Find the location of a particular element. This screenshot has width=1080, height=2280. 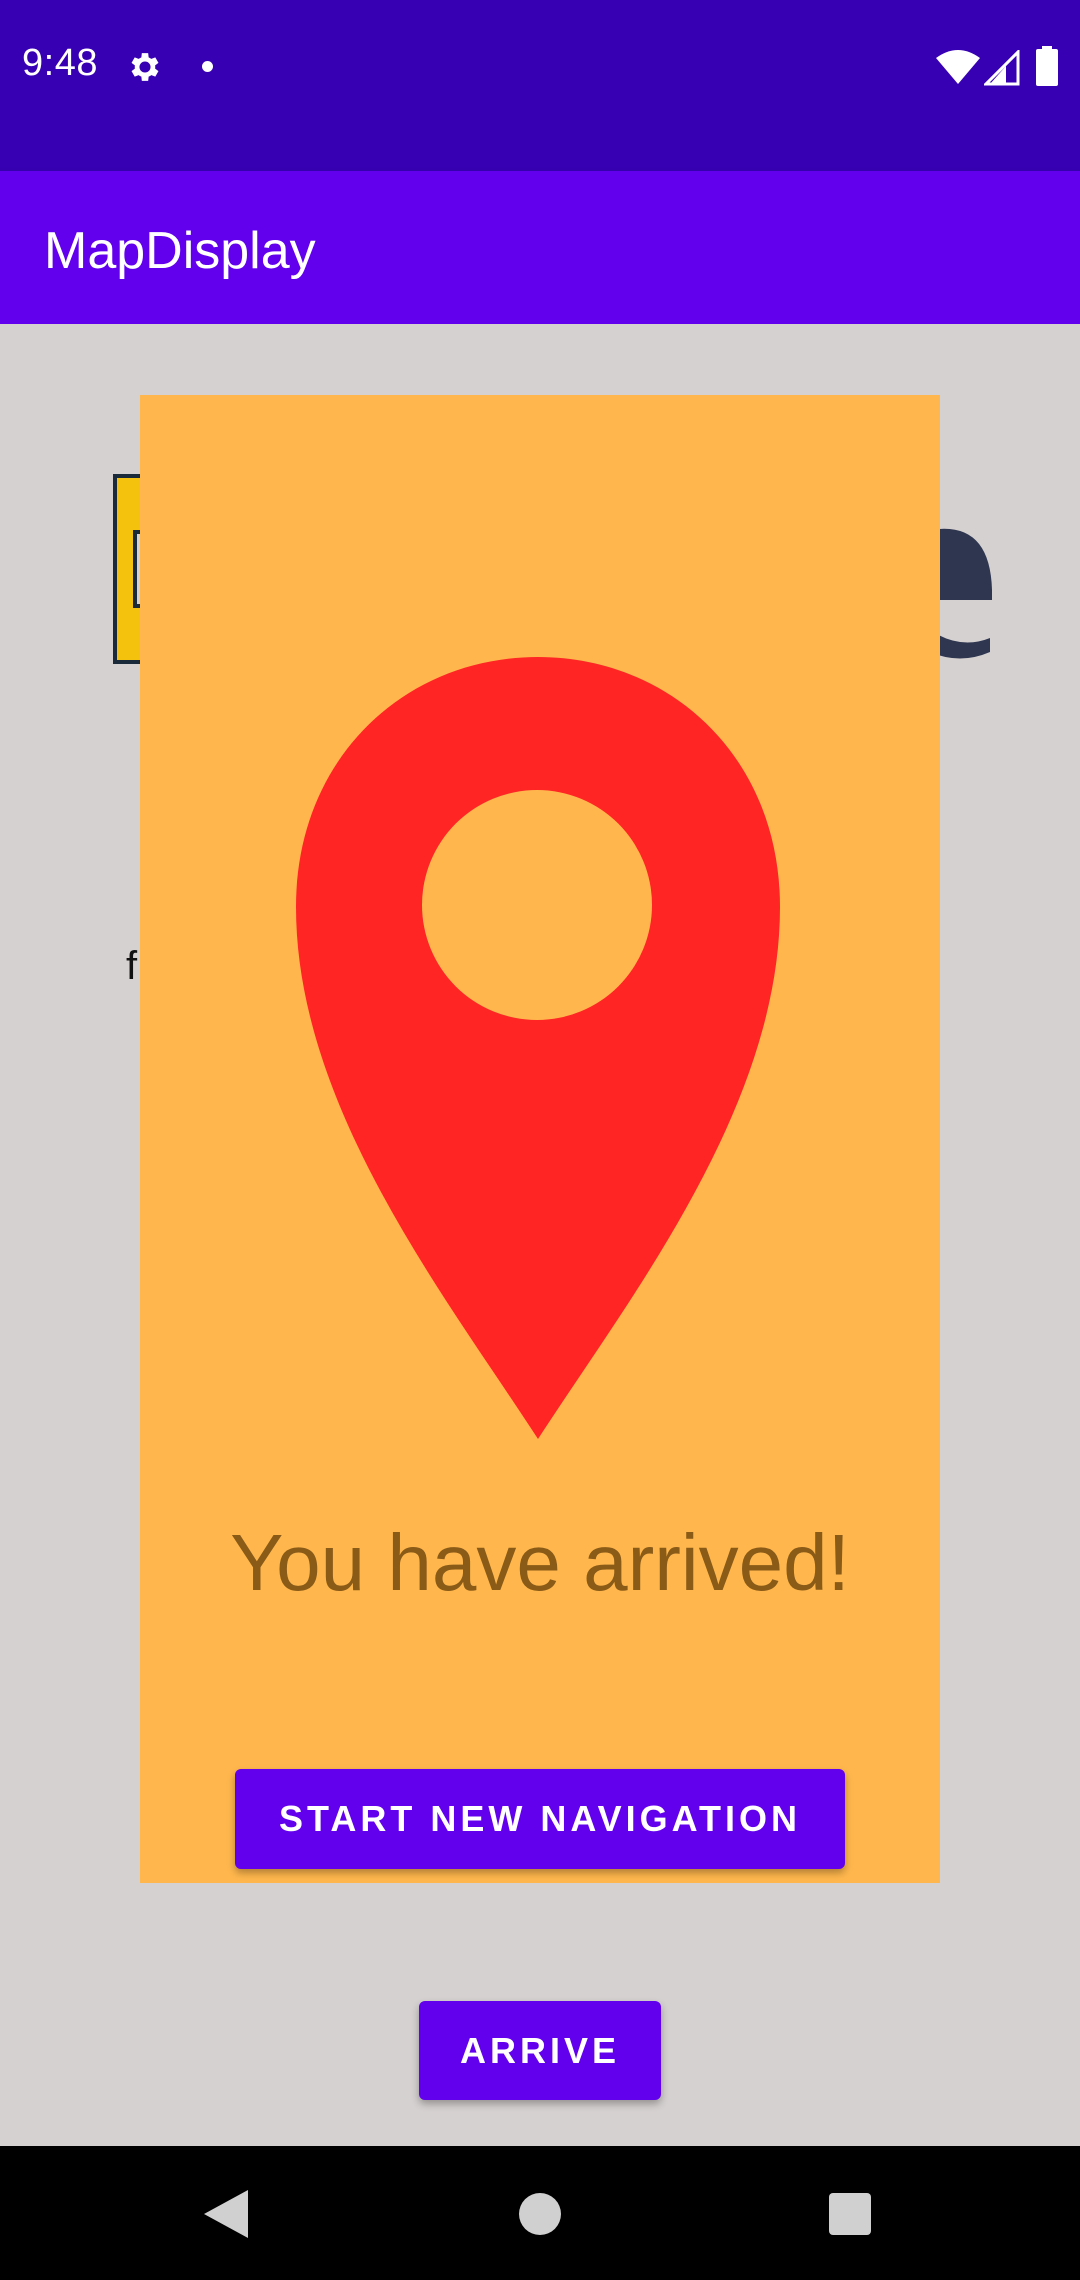

background-text-fragment: f is located at coordinates (132, 966).